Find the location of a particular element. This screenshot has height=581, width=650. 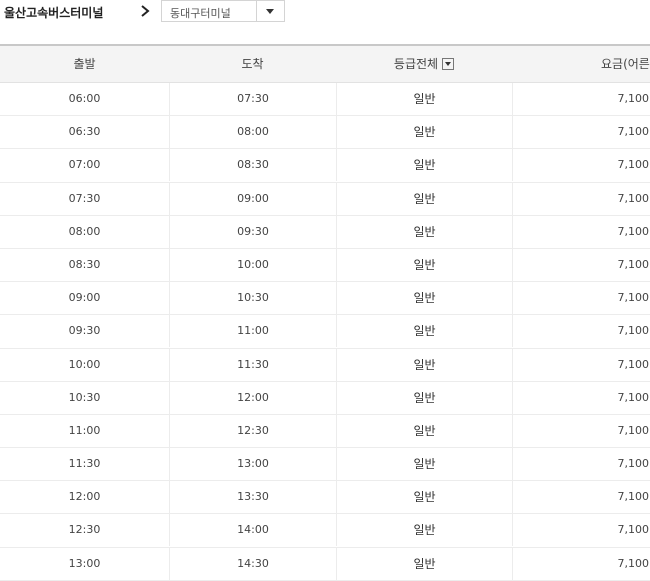

arrival-time: 08:00 is located at coordinates (252, 132).